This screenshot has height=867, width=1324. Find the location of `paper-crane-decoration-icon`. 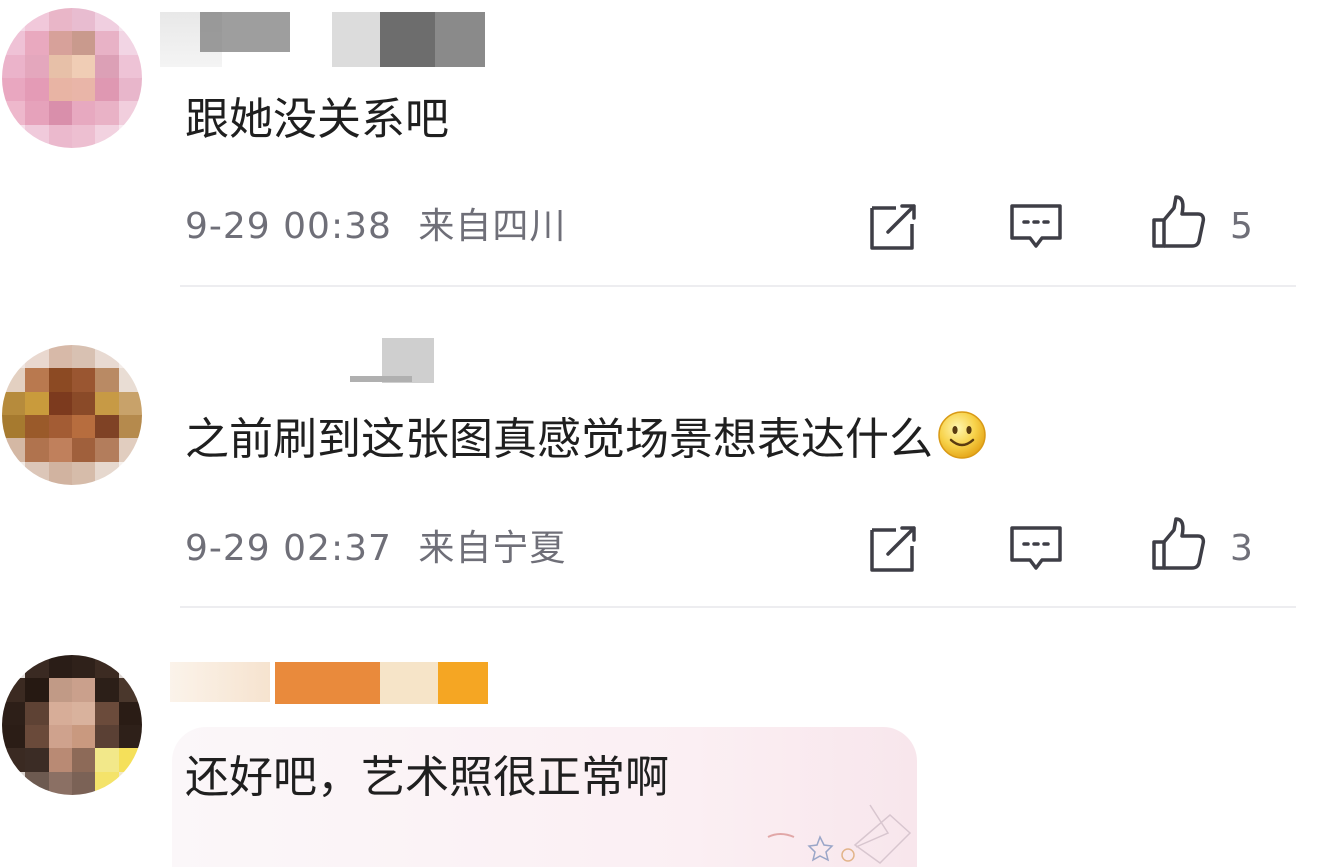

paper-crane-decoration-icon is located at coordinates (839, 834).